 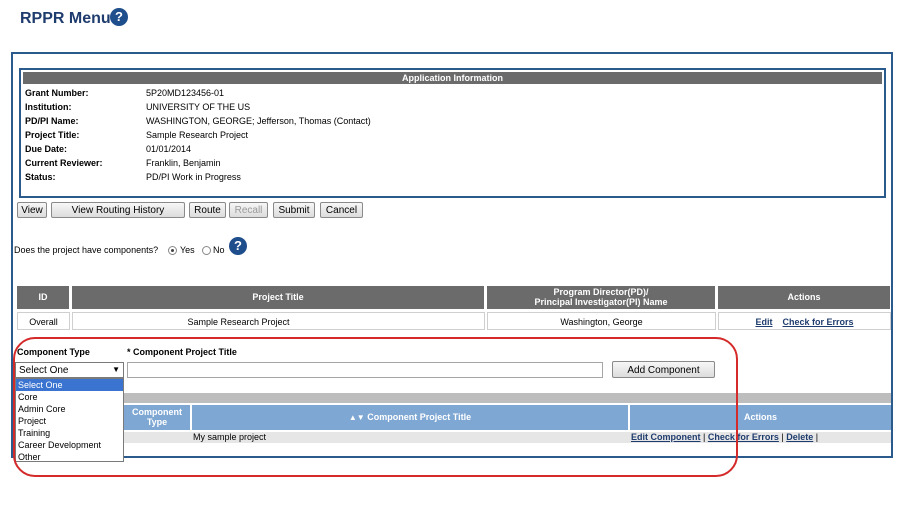 What do you see at coordinates (248, 210) in the screenshot?
I see `recall-button: Recall` at bounding box center [248, 210].